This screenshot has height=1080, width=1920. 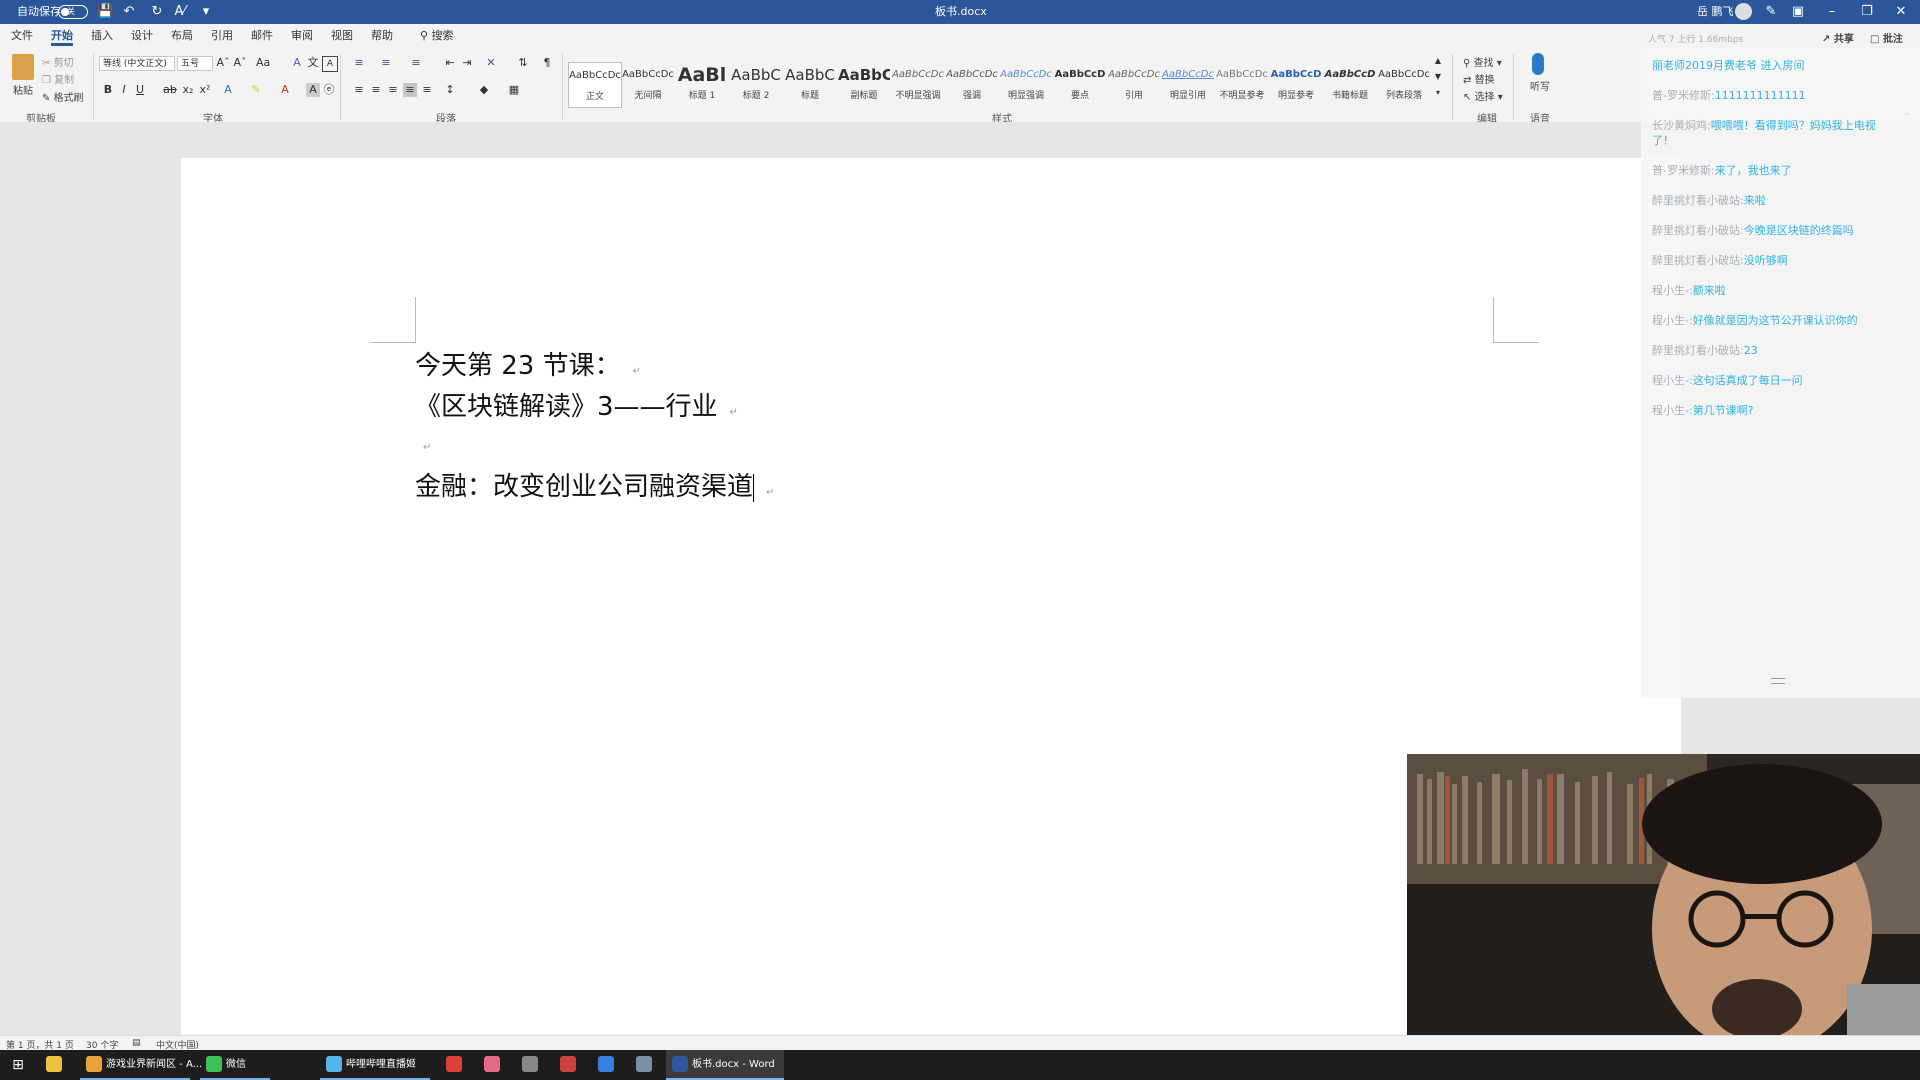 What do you see at coordinates (228, 90) in the screenshot?
I see `text-effects-icon: A` at bounding box center [228, 90].